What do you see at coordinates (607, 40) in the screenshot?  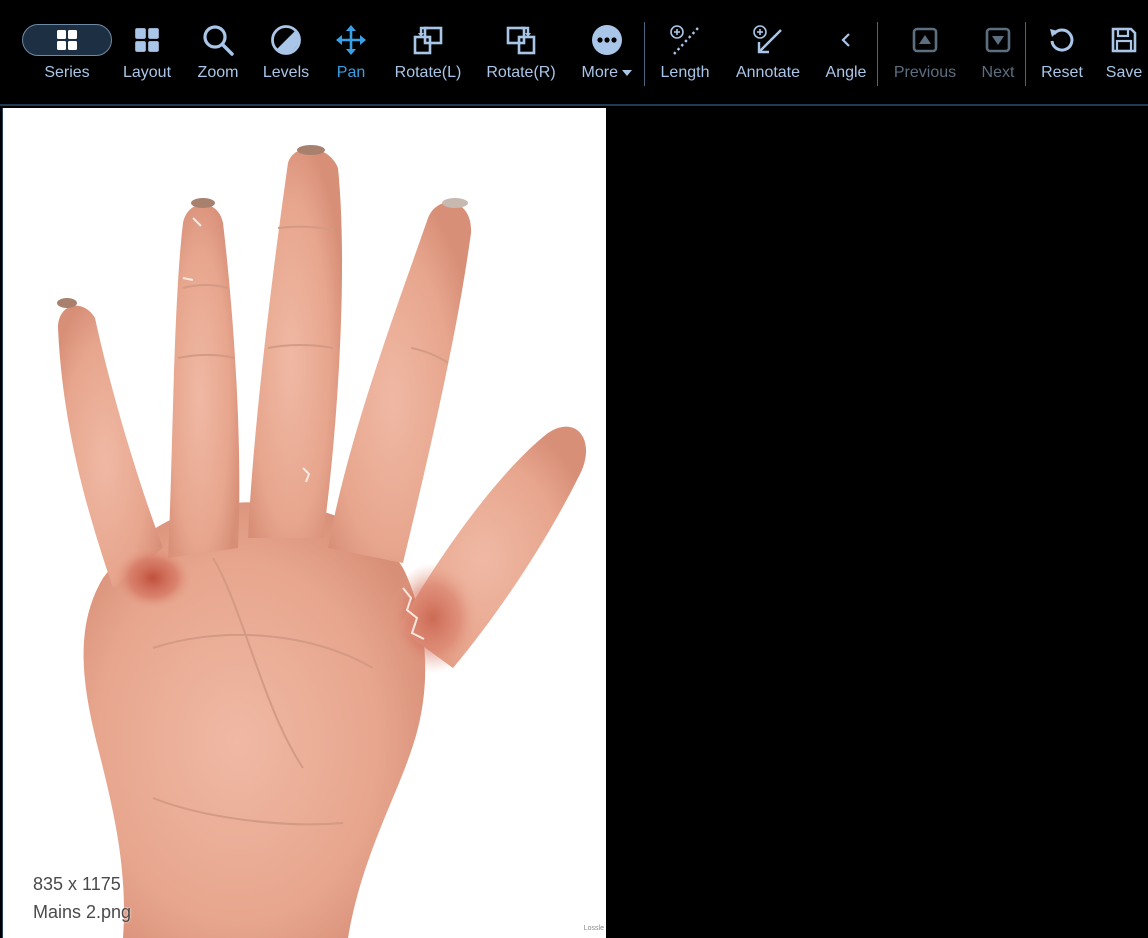 I see `more-dots-icon` at bounding box center [607, 40].